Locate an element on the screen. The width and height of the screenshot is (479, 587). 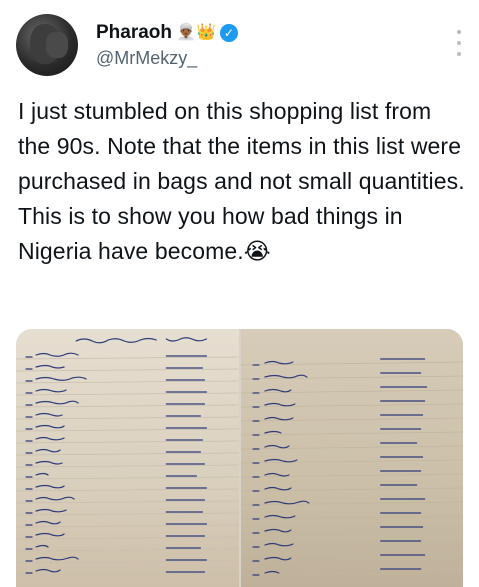
display-name: Pharaoh is located at coordinates (134, 33).